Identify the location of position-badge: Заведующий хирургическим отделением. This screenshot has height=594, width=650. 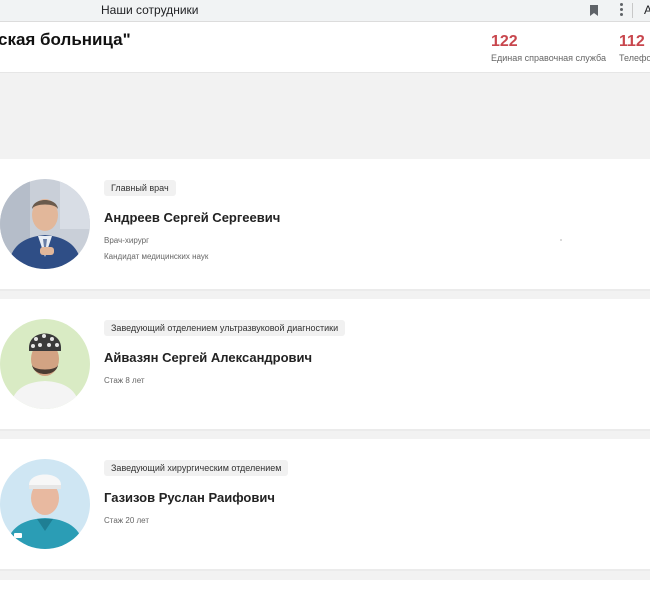
(196, 468).